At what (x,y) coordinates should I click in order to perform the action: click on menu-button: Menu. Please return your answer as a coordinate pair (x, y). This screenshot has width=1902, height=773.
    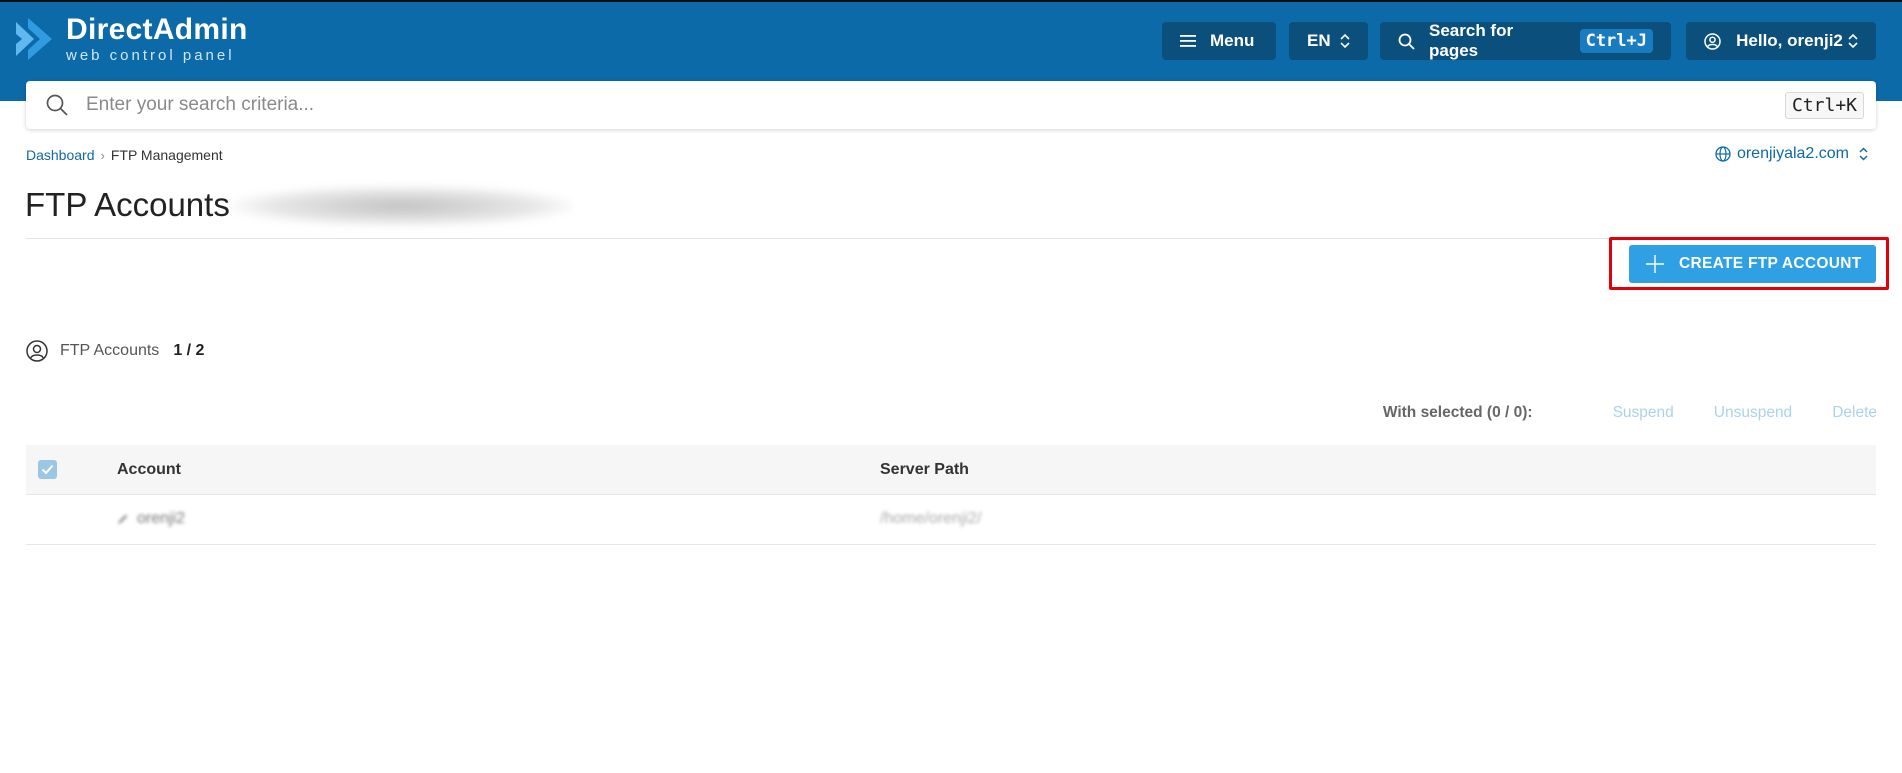
    Looking at the image, I should click on (1219, 41).